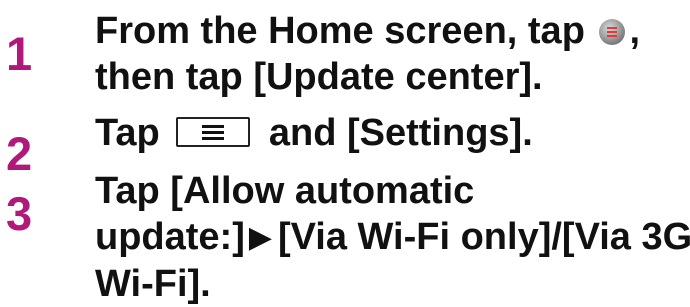 The width and height of the screenshot is (690, 307). What do you see at coordinates (612, 28) in the screenshot?
I see `home-screen-apps-icon` at bounding box center [612, 28].